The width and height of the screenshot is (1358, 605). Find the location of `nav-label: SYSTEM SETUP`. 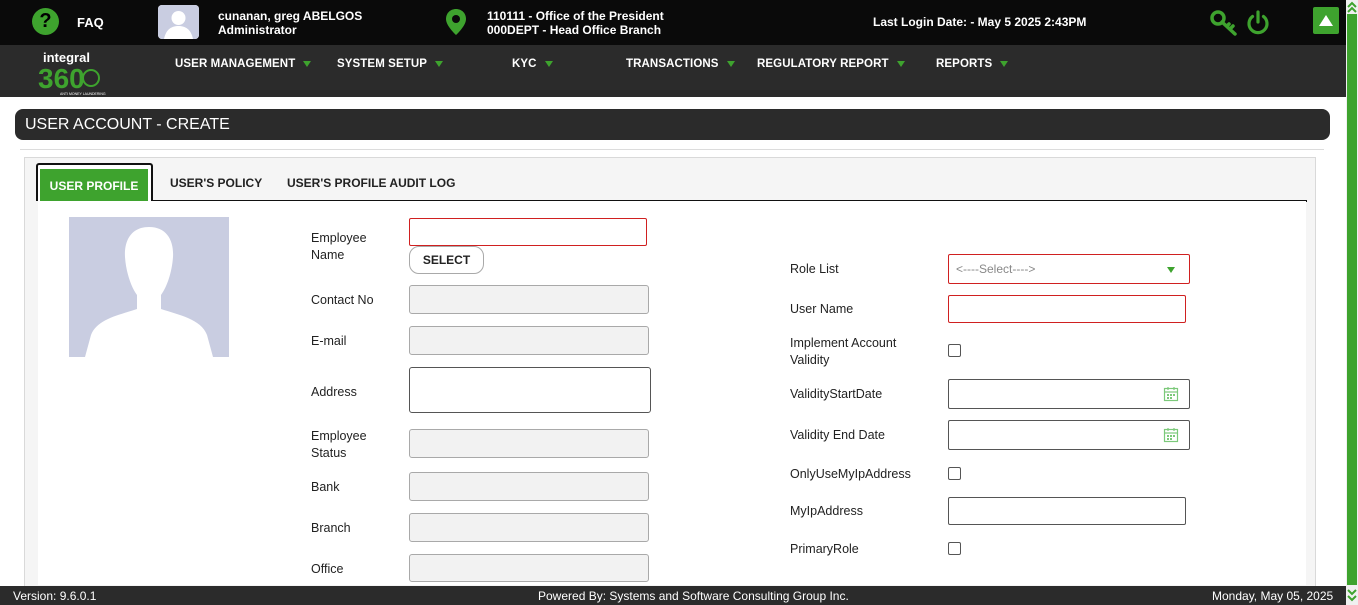

nav-label: SYSTEM SETUP is located at coordinates (382, 64).